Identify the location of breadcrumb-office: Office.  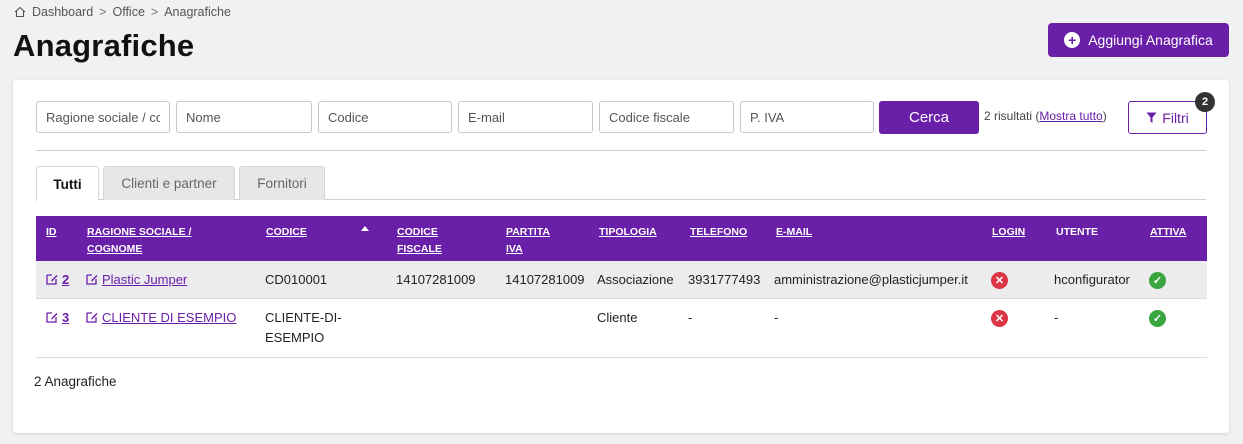
(128, 12).